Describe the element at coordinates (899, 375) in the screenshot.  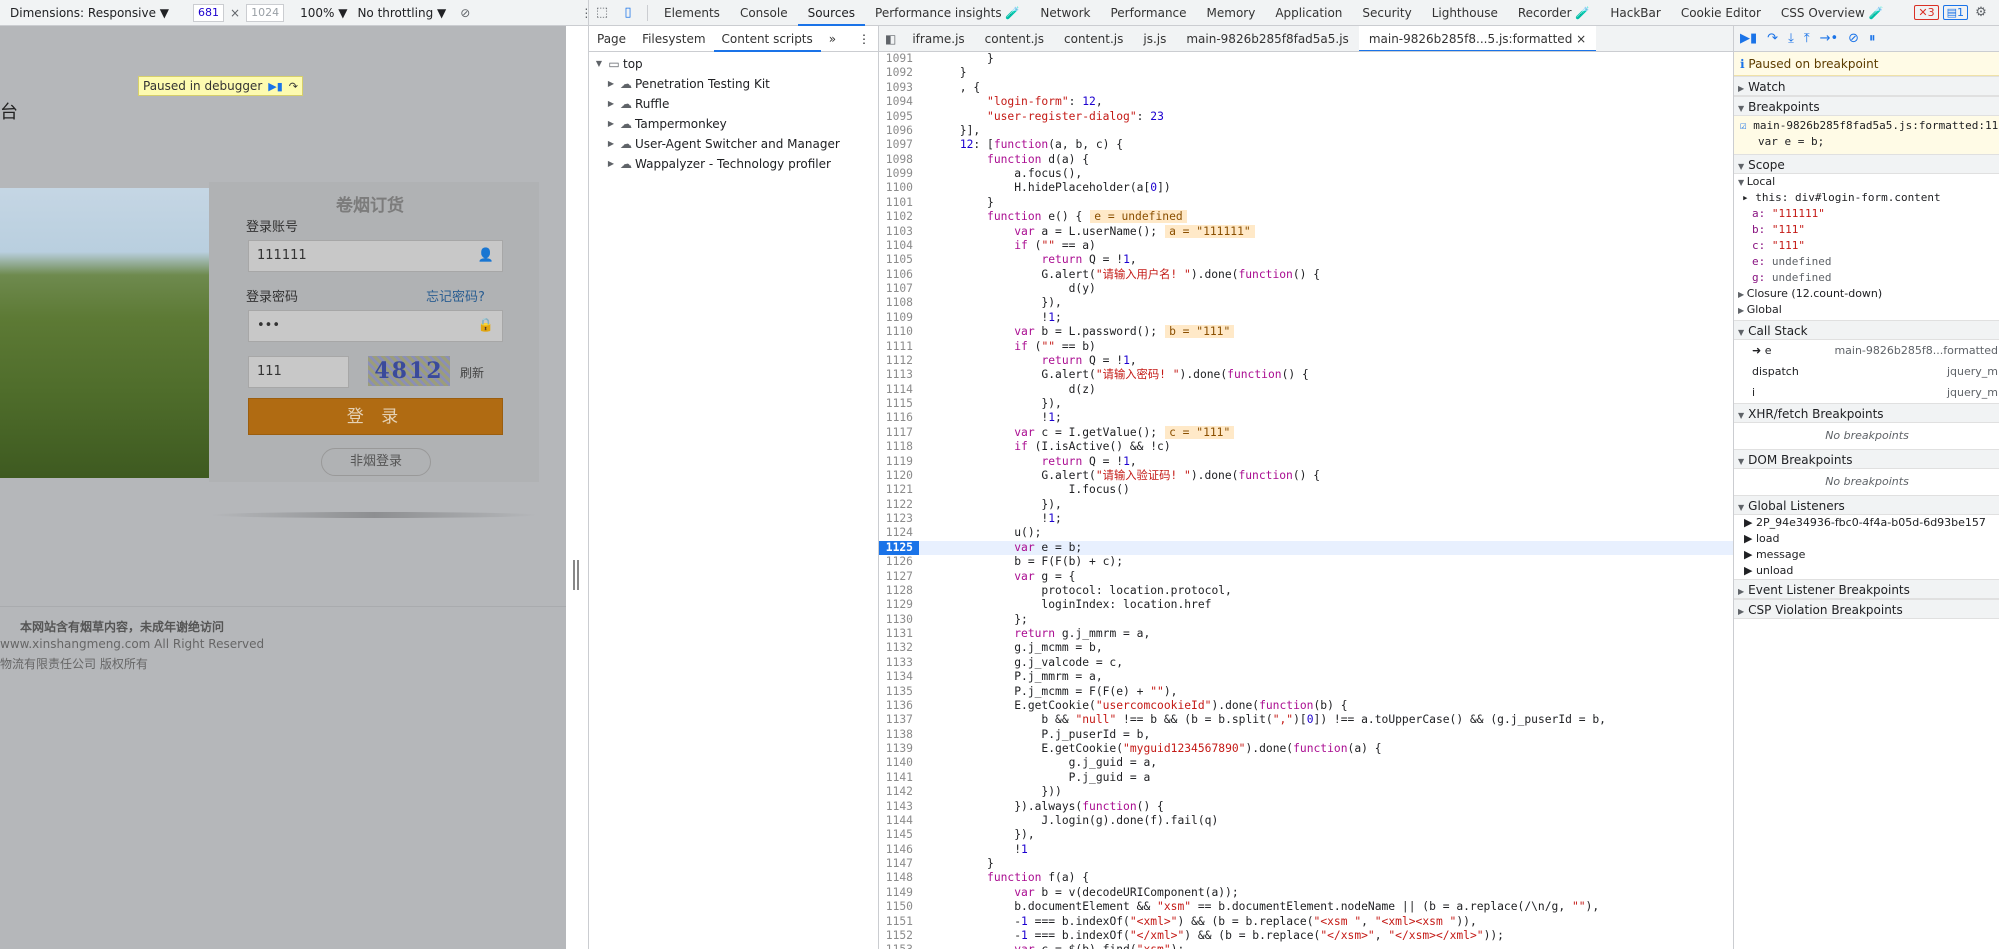
I see `line-number: 1113` at that location.